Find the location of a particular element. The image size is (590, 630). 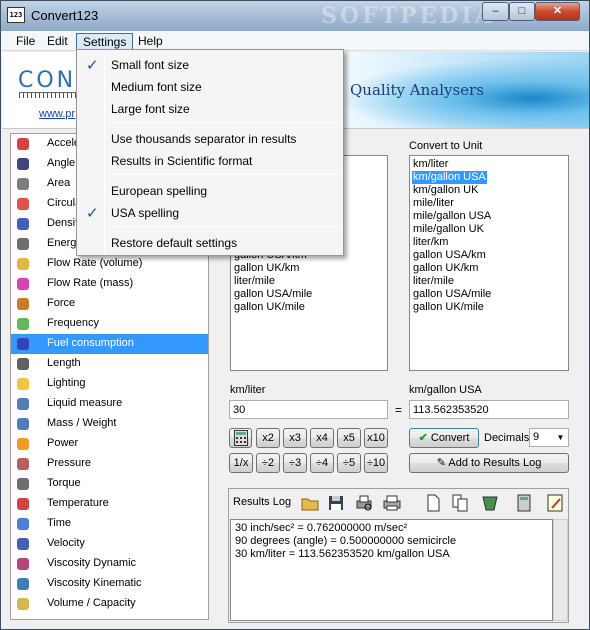

calculator-button is located at coordinates (240, 438).